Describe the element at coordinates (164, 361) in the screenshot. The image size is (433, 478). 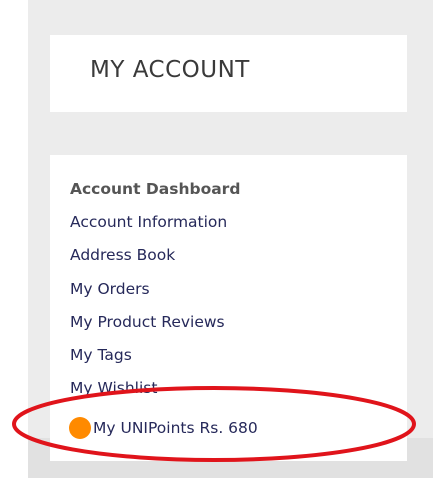
I see `nav-item-my-tags: My Tags` at that location.